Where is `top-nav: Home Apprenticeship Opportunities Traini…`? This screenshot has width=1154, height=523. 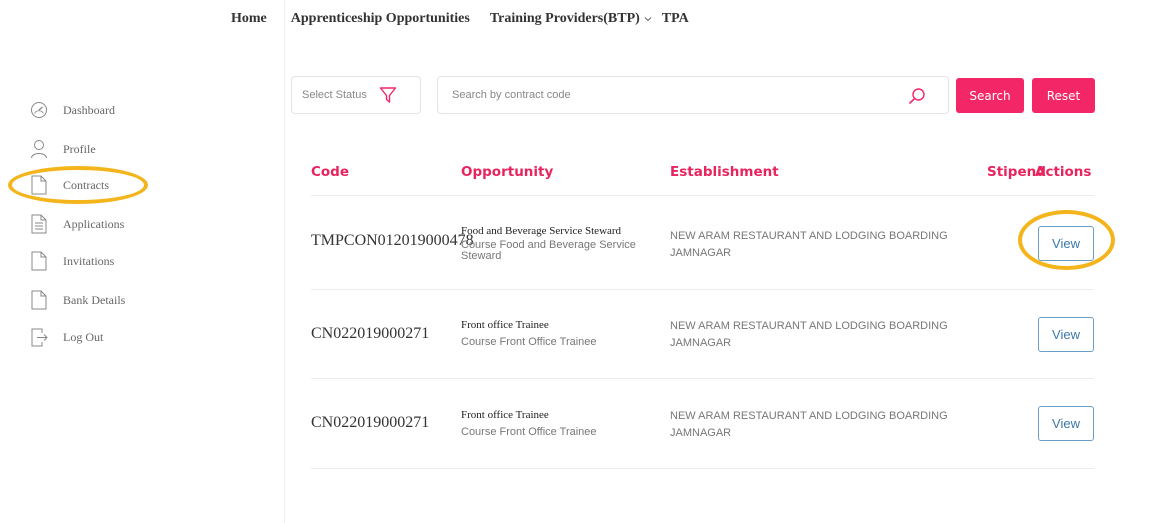 top-nav: Home Apprenticeship Opportunities Traini… is located at coordinates (460, 19).